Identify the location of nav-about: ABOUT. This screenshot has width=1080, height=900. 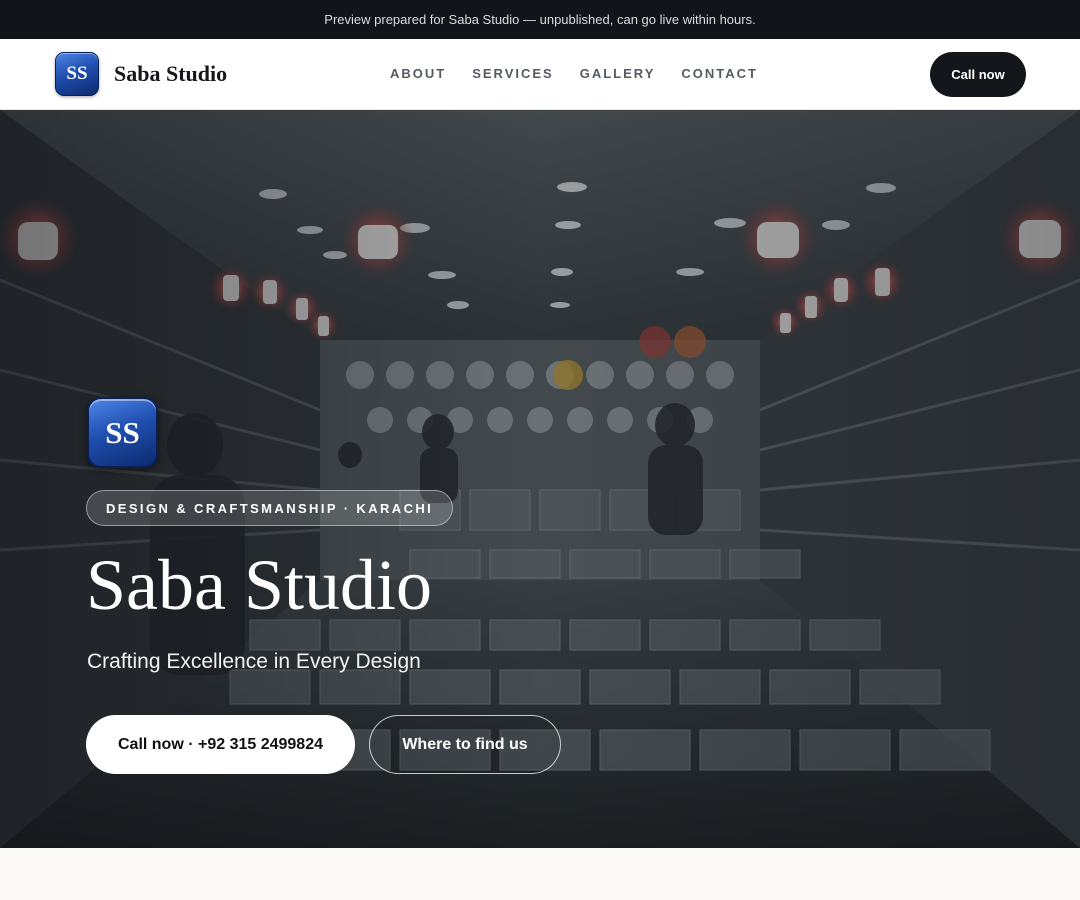
(418, 73).